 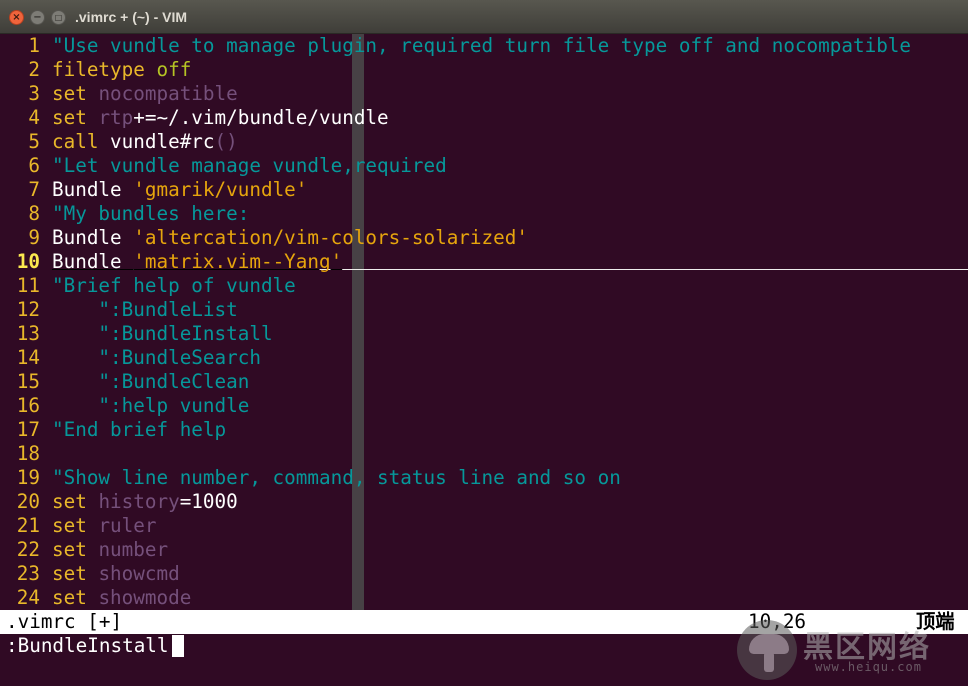 I want to click on line-text: Bundle 'matrix.vim--Yang', so click(x=197, y=261).